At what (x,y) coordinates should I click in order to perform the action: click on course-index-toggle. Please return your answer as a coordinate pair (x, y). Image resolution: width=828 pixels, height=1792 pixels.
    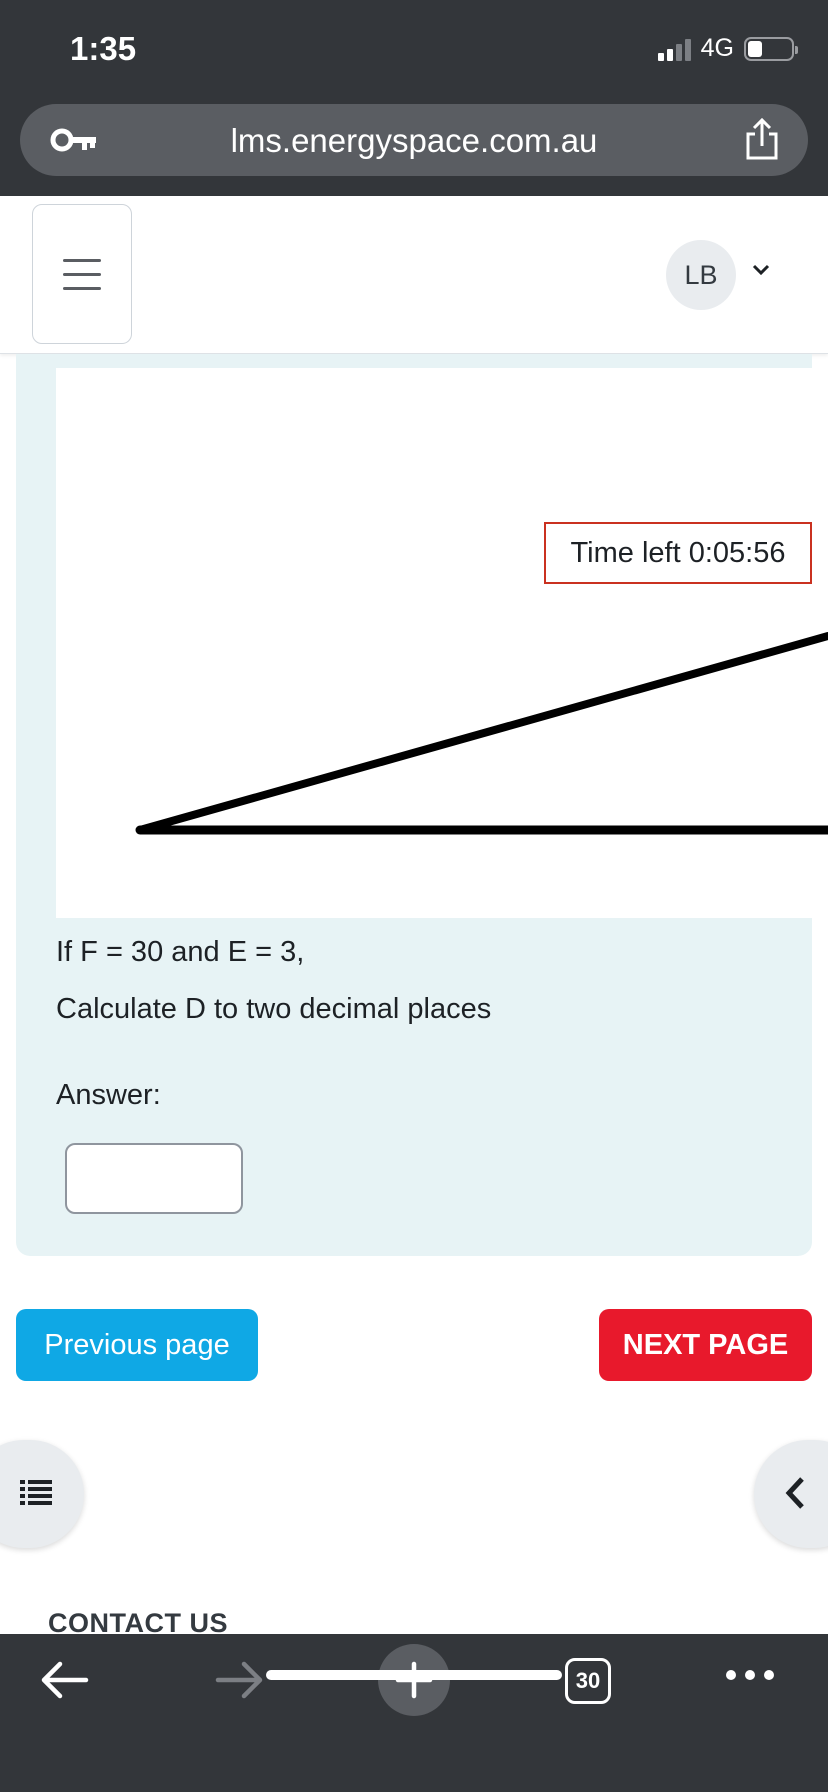
    Looking at the image, I should click on (42, 1494).